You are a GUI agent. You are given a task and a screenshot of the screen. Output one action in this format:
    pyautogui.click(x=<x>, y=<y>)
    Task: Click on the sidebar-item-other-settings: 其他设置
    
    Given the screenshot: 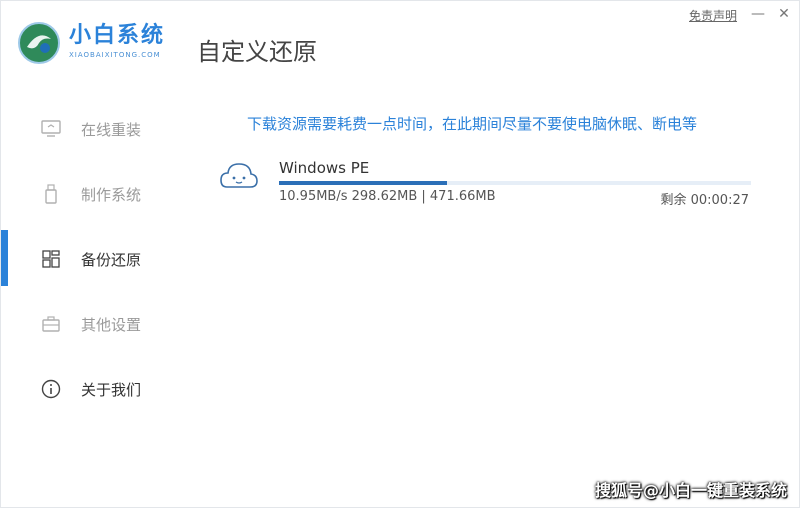 What is the action you would take?
    pyautogui.click(x=91, y=324)
    